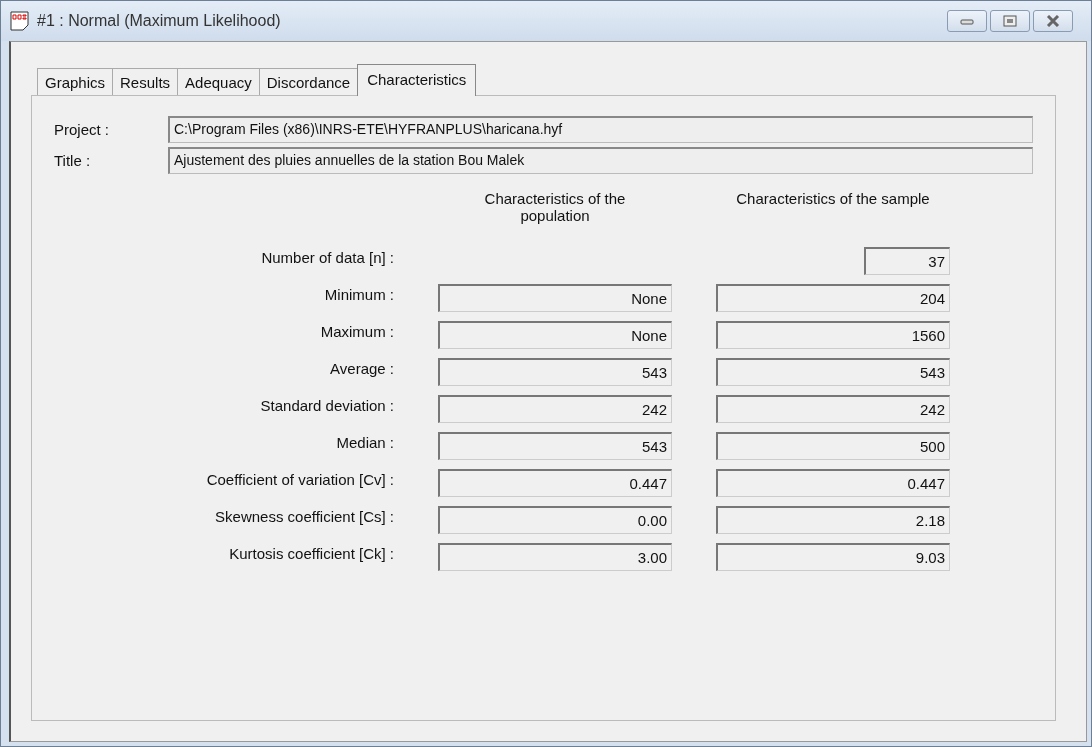 The image size is (1092, 747). What do you see at coordinates (417, 80) in the screenshot?
I see `tab: Characteristics` at bounding box center [417, 80].